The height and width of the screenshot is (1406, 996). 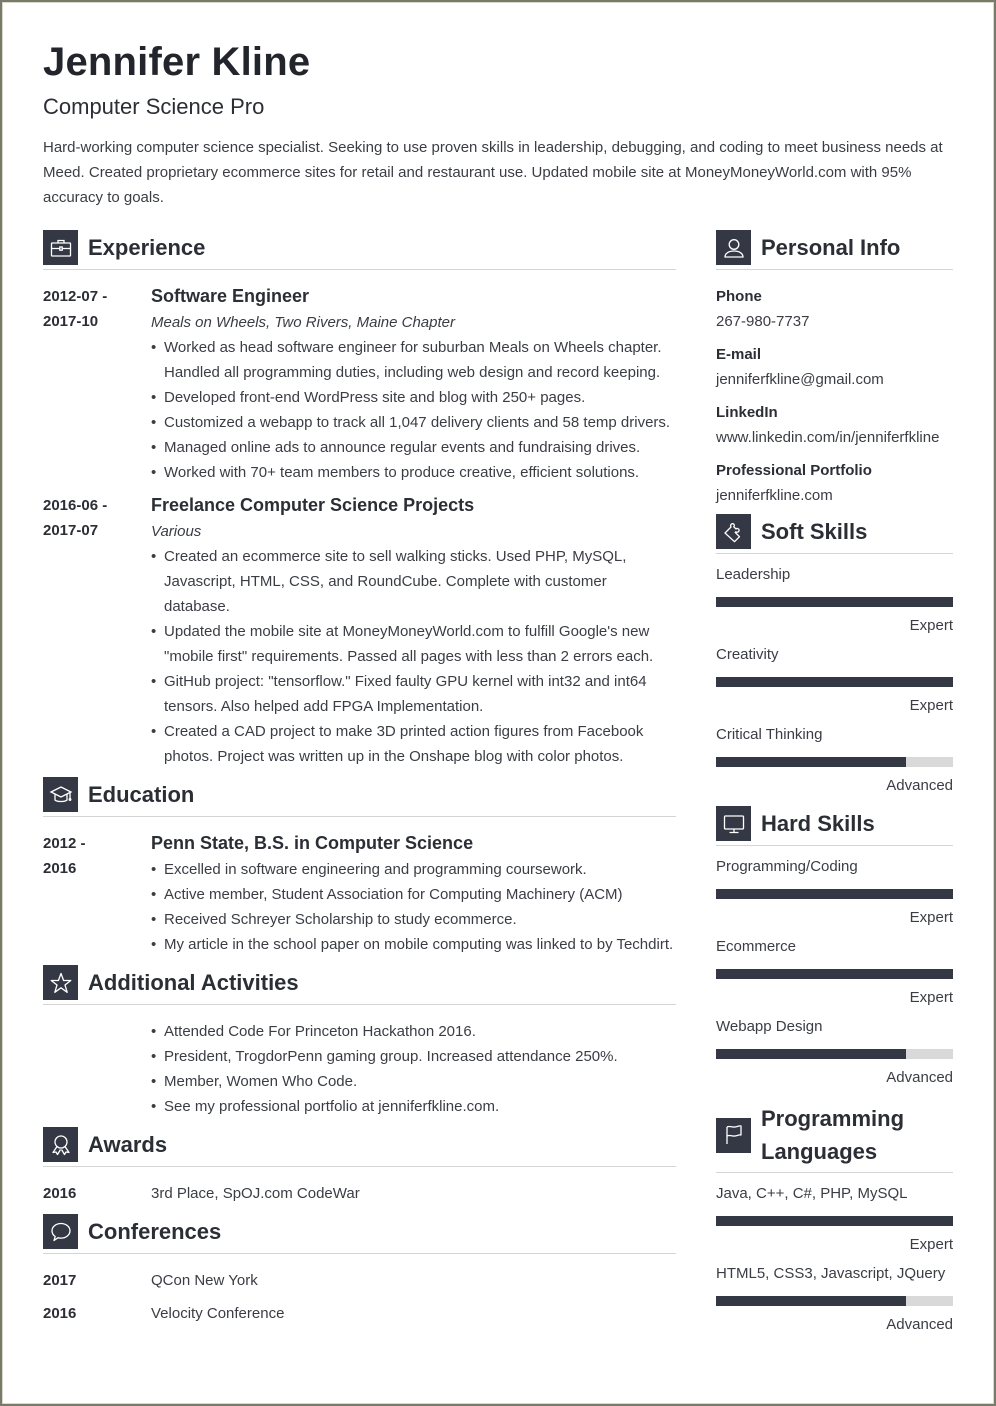 What do you see at coordinates (60, 1144) in the screenshot?
I see `award-ribbon-icon` at bounding box center [60, 1144].